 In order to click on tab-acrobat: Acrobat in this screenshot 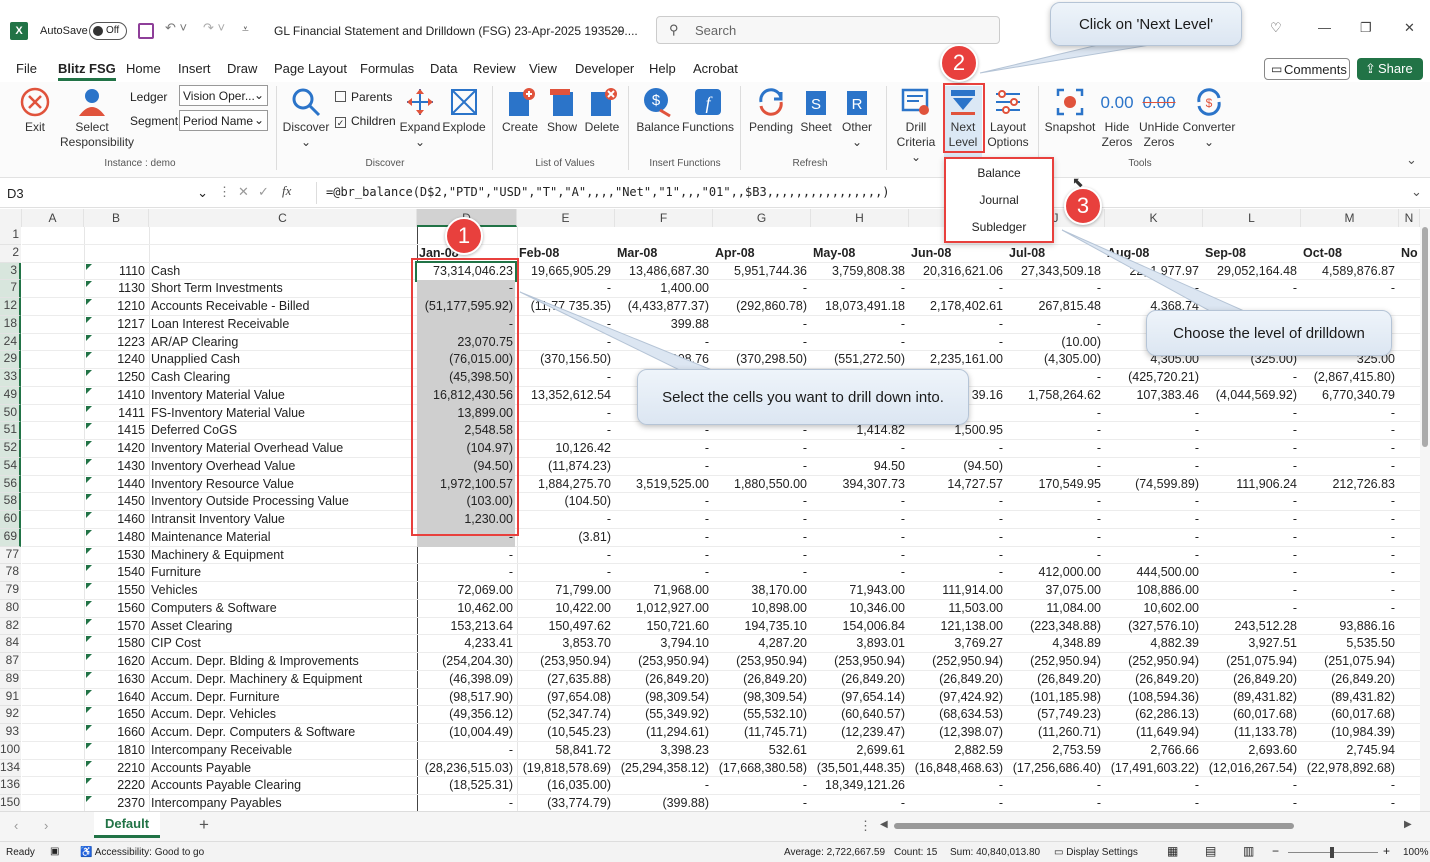, I will do `click(715, 68)`.